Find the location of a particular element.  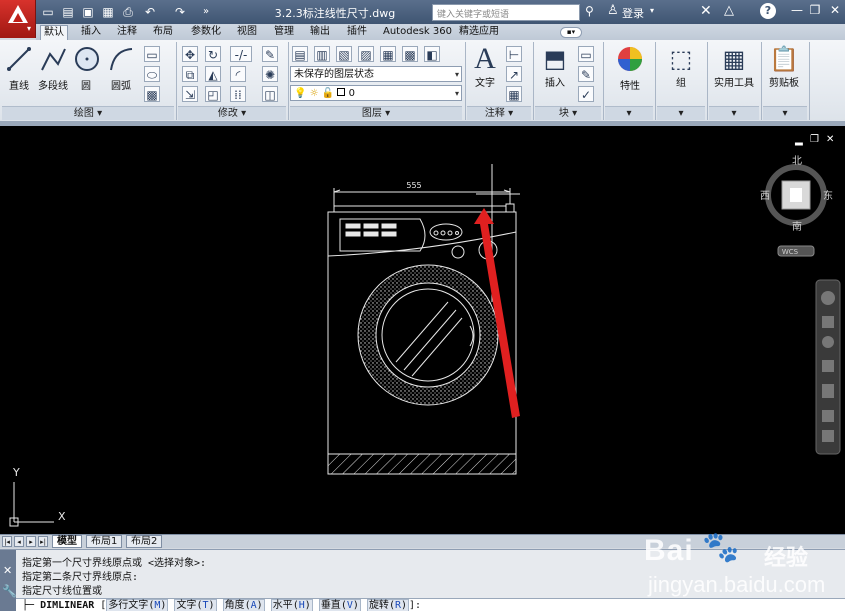

layer-state-icon: ▥ is located at coordinates (322, 54).